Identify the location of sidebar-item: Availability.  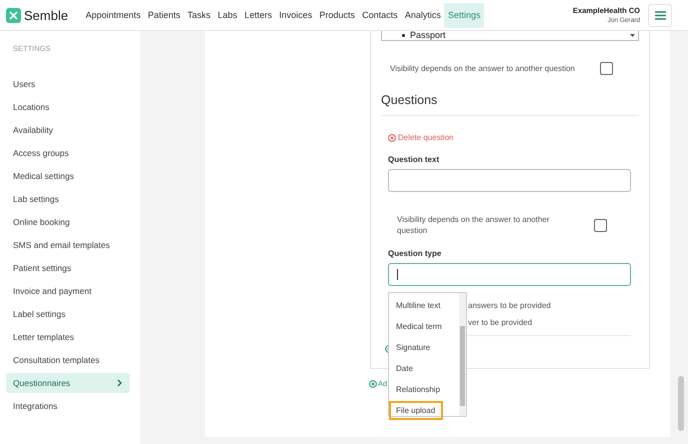
(68, 130).